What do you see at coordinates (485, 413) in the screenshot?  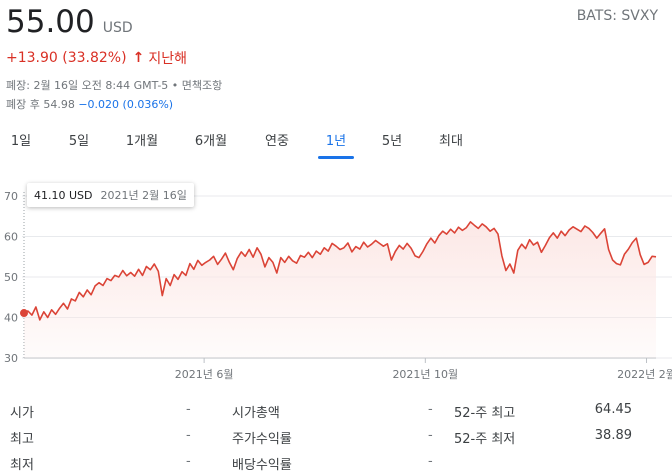 I see `stat-52w-high-label: 52-주 최고` at bounding box center [485, 413].